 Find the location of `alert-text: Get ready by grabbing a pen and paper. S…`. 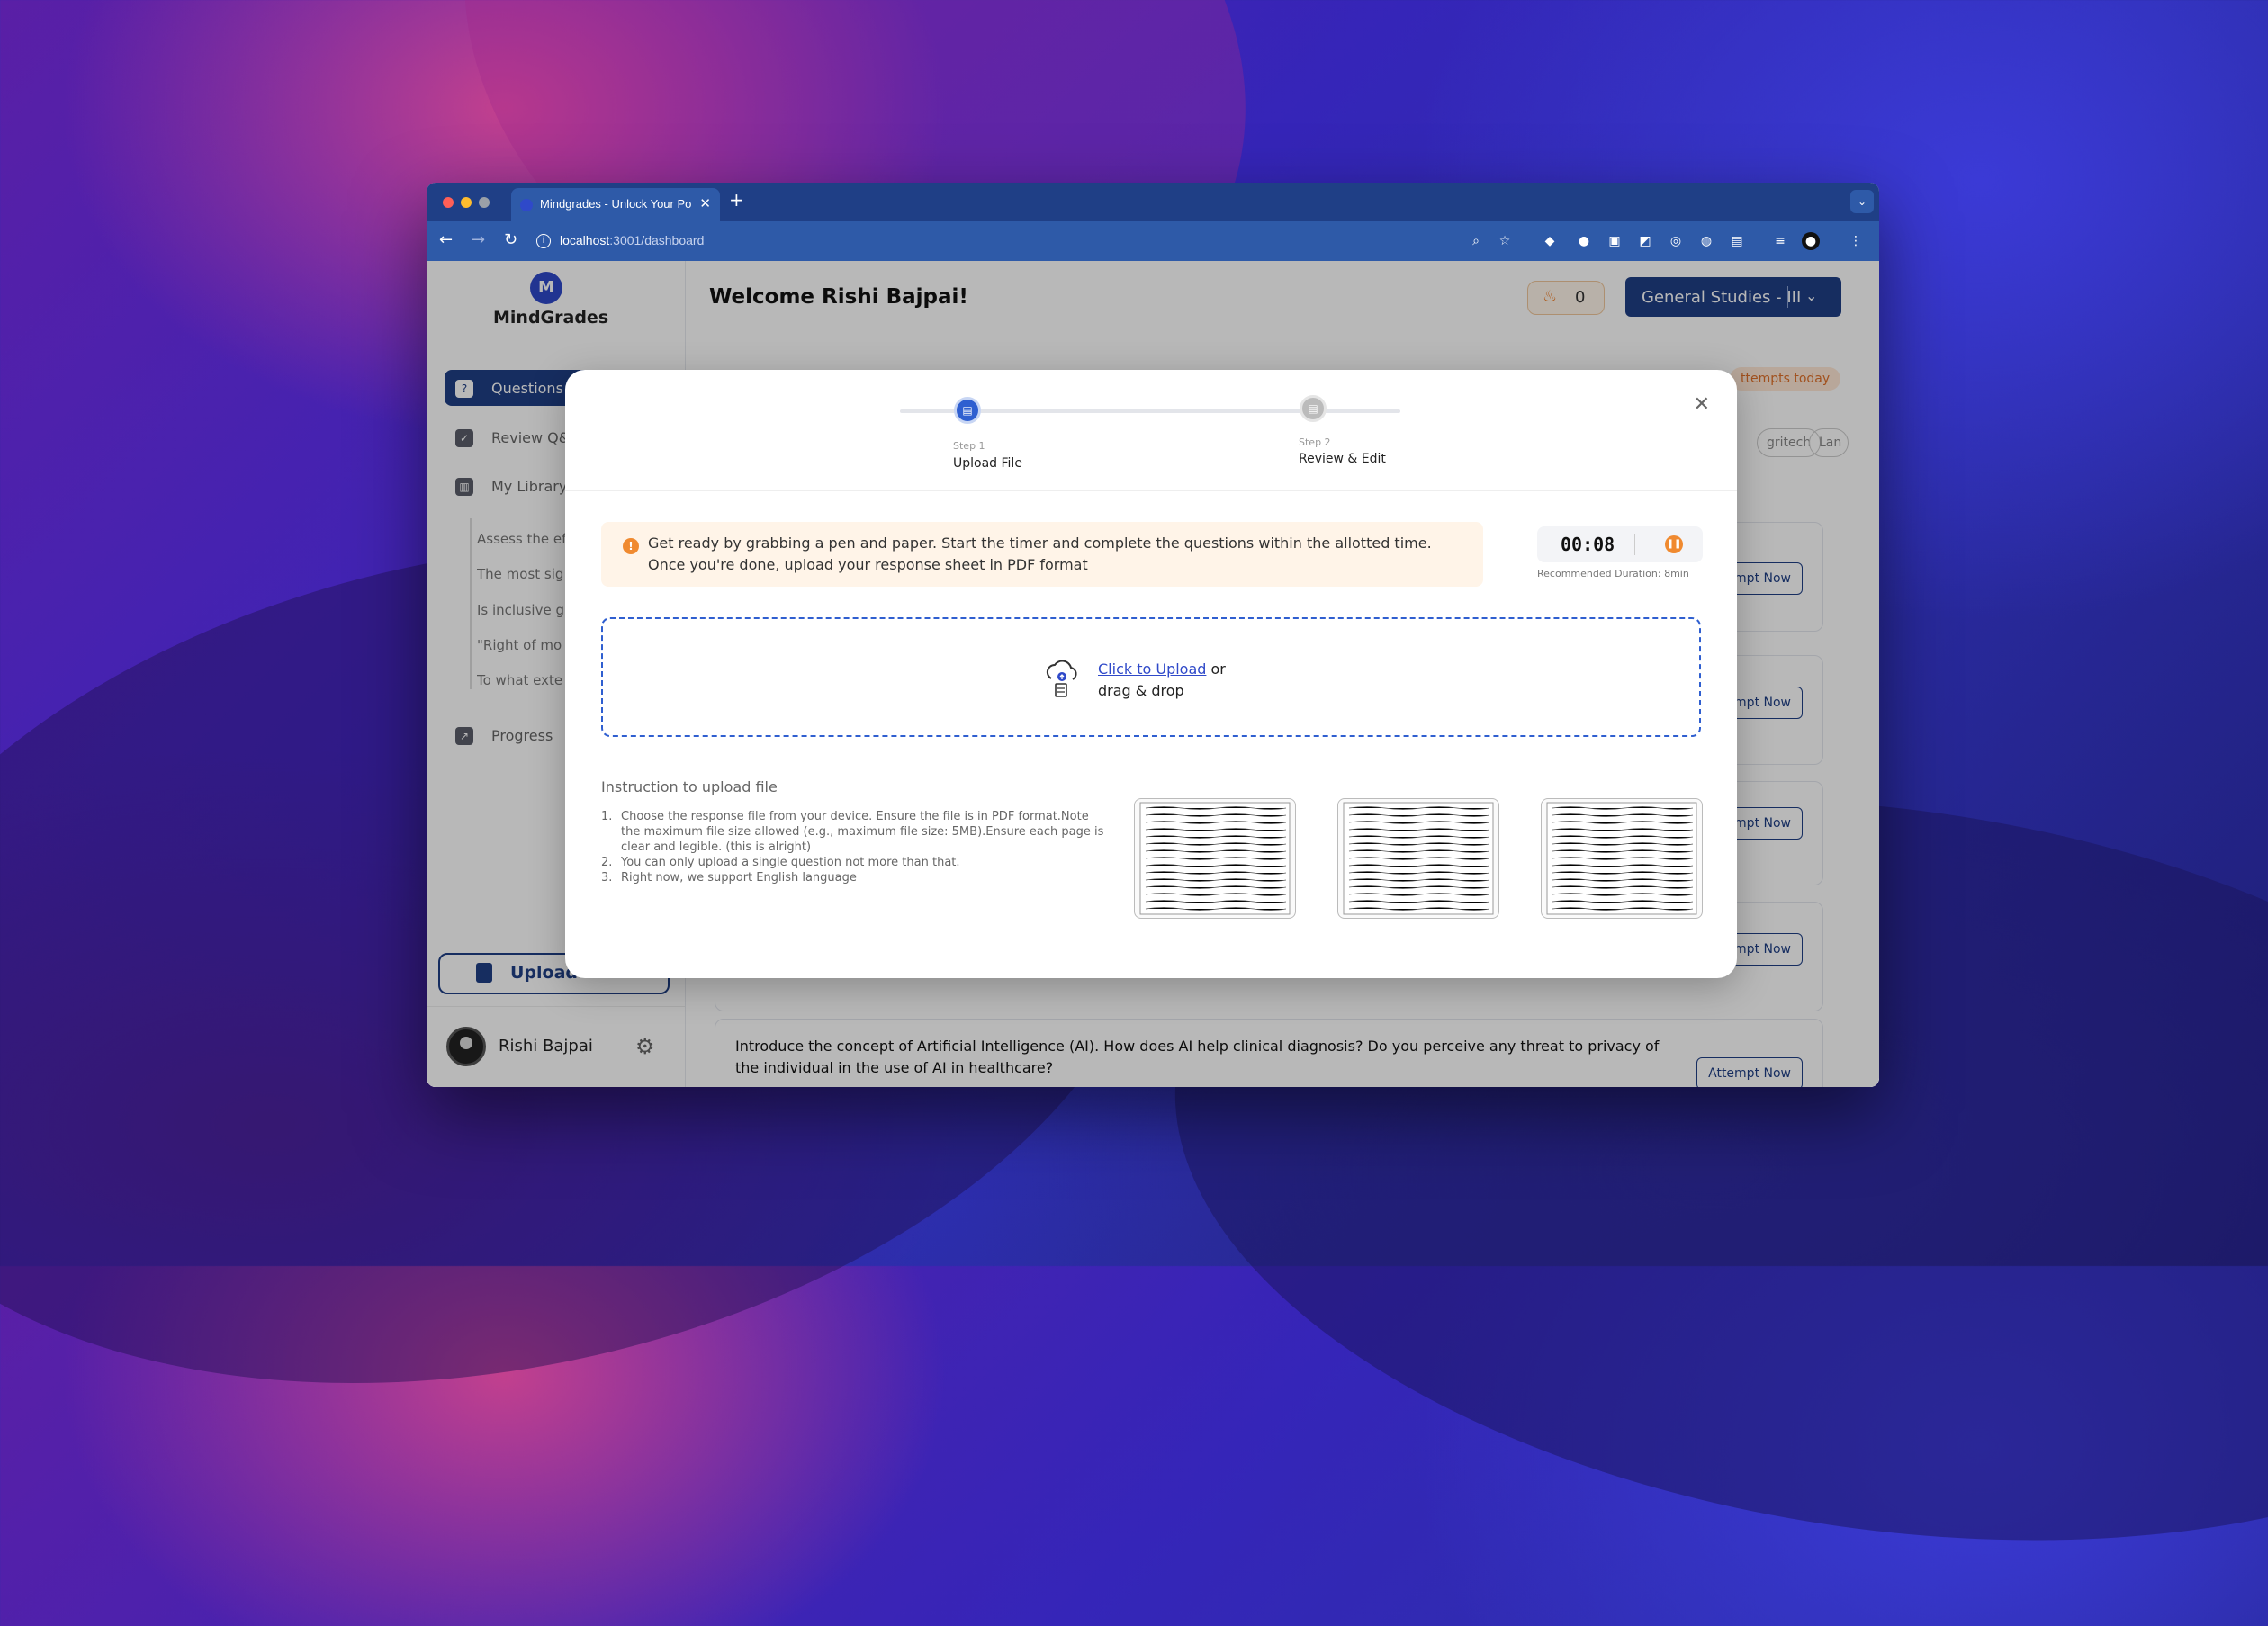

alert-text: Get ready by grabbing a pen and paper. S… is located at coordinates (1040, 554).